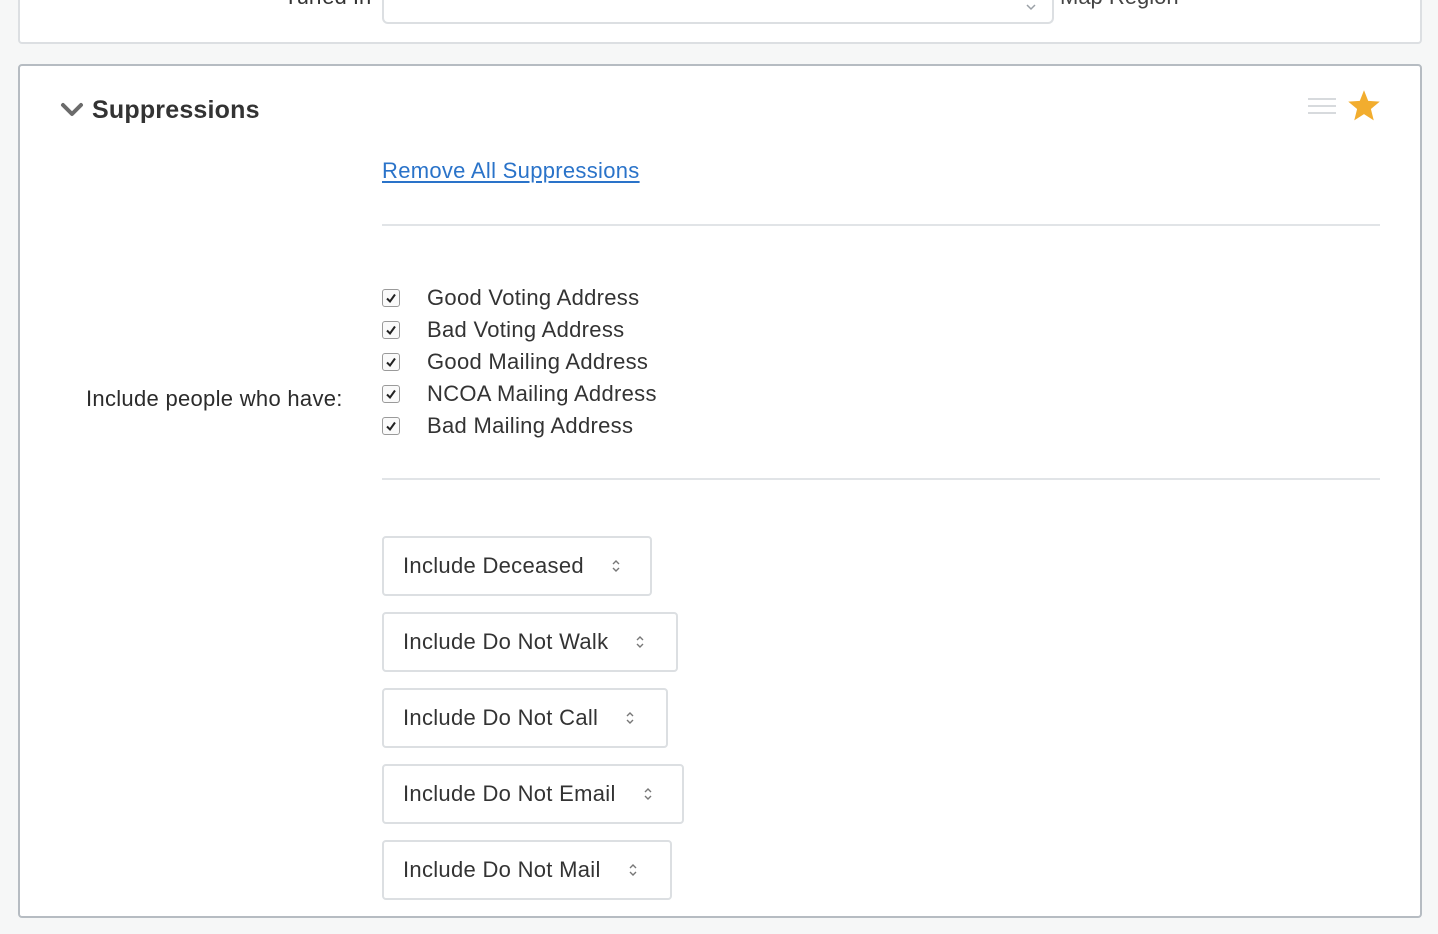  Describe the element at coordinates (538, 361) in the screenshot. I see `checkbox-label: Good Mailing Address` at that location.